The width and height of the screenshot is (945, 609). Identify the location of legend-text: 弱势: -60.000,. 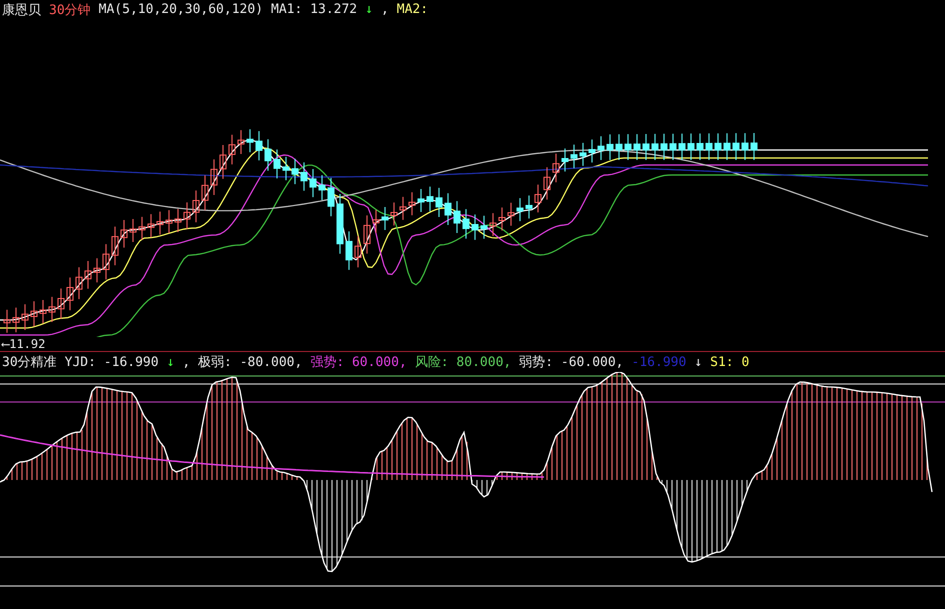
(571, 363).